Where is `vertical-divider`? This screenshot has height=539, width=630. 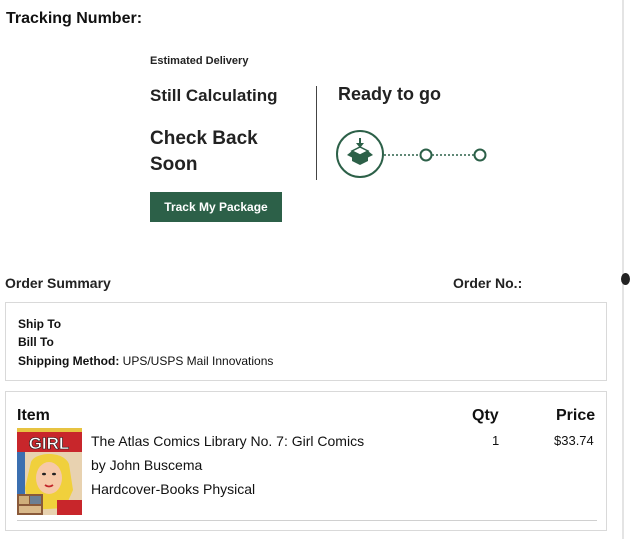
vertical-divider is located at coordinates (316, 133).